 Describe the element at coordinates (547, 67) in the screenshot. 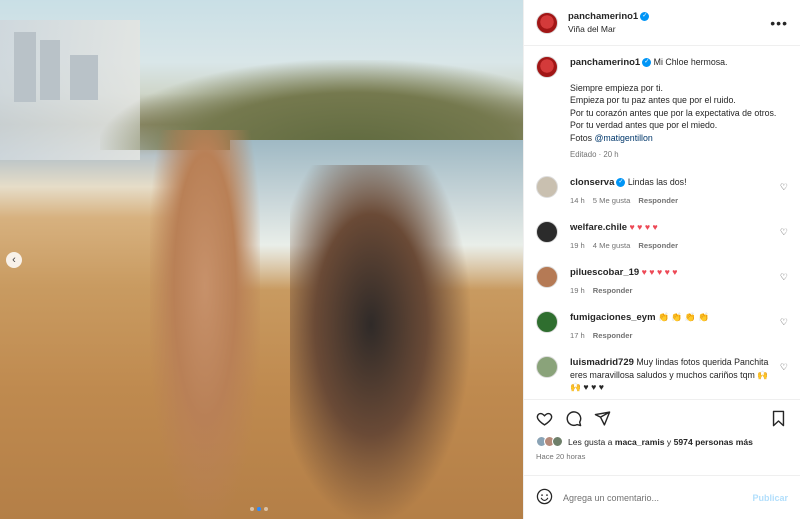

I see `caption-avatar` at that location.